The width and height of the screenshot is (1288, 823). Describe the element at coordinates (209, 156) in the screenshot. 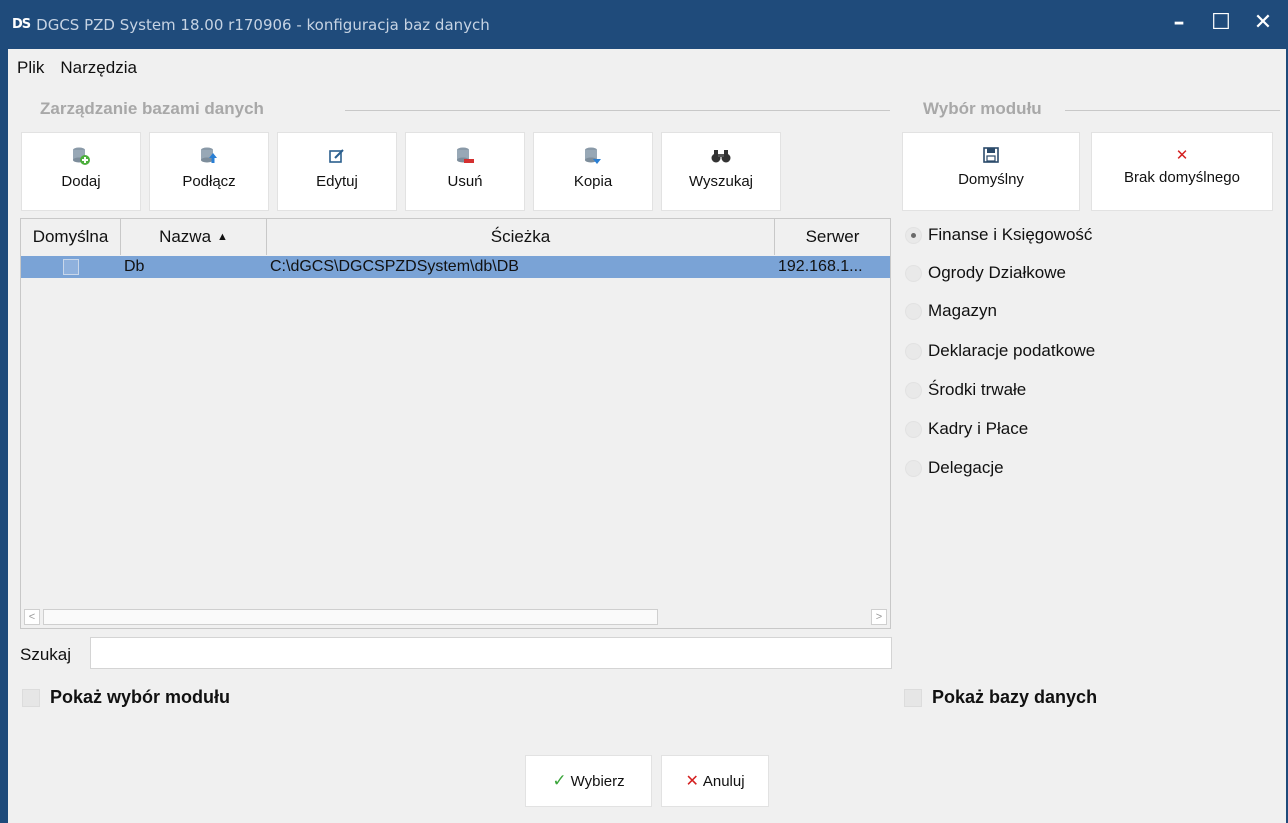

I see `database-connect-icon` at that location.